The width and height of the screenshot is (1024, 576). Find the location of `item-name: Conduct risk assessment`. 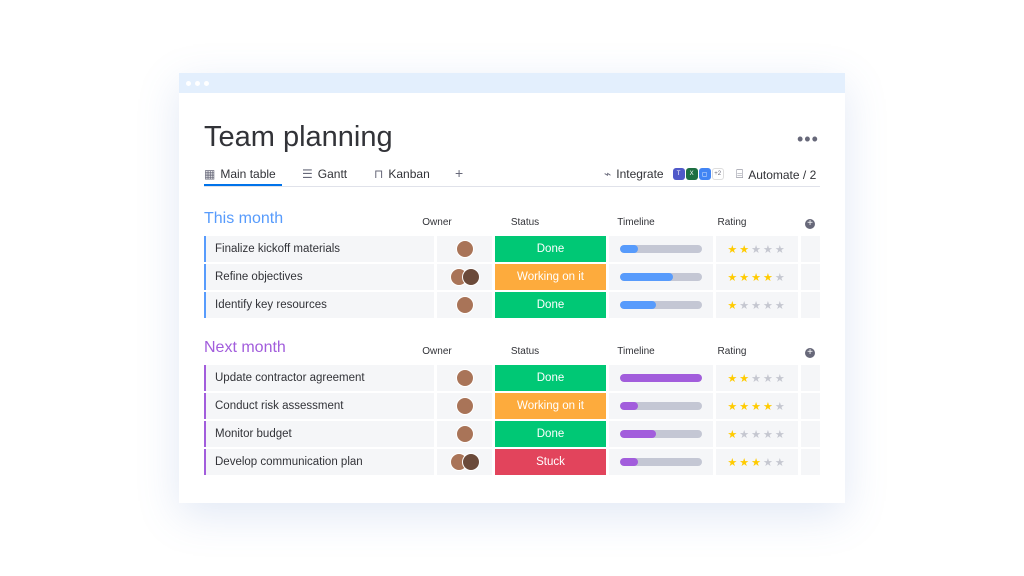

item-name: Conduct risk assessment is located at coordinates (319, 406).